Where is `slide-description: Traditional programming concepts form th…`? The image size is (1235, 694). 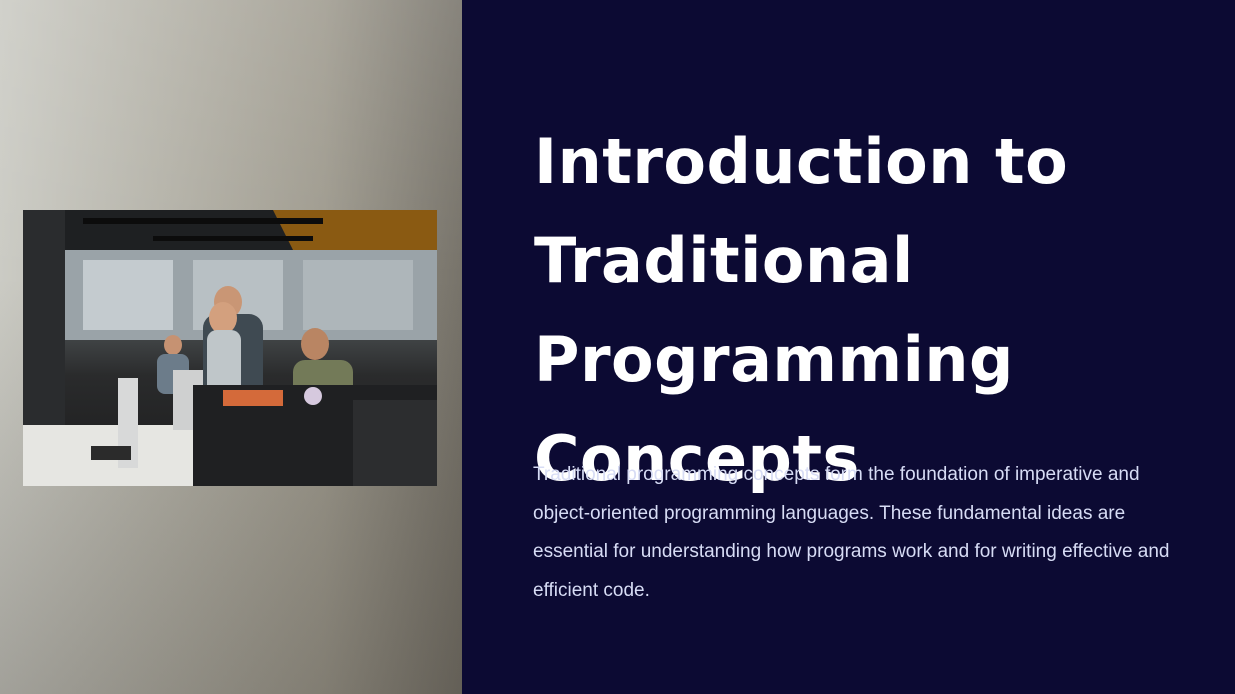 slide-description: Traditional programming concepts form th… is located at coordinates (851, 533).